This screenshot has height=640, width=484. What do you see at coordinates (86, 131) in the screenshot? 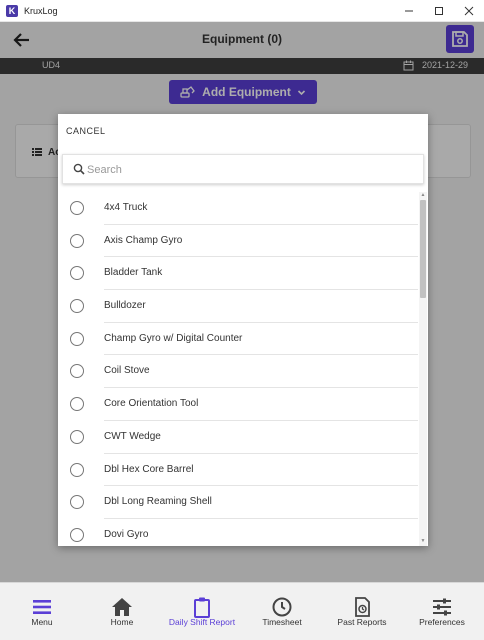
I see `cancel-button: CANCEL` at bounding box center [86, 131].